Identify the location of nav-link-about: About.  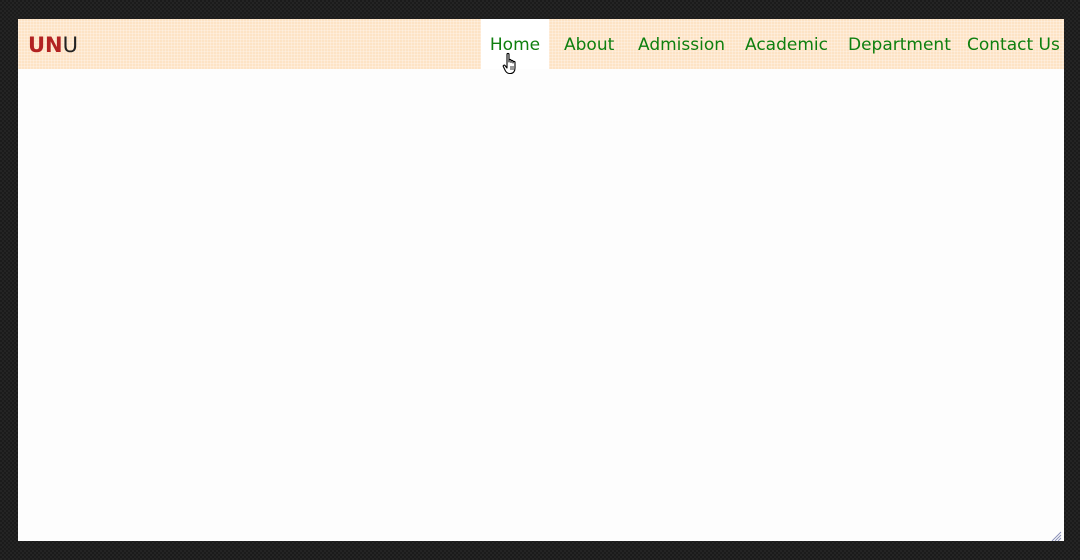
(589, 44).